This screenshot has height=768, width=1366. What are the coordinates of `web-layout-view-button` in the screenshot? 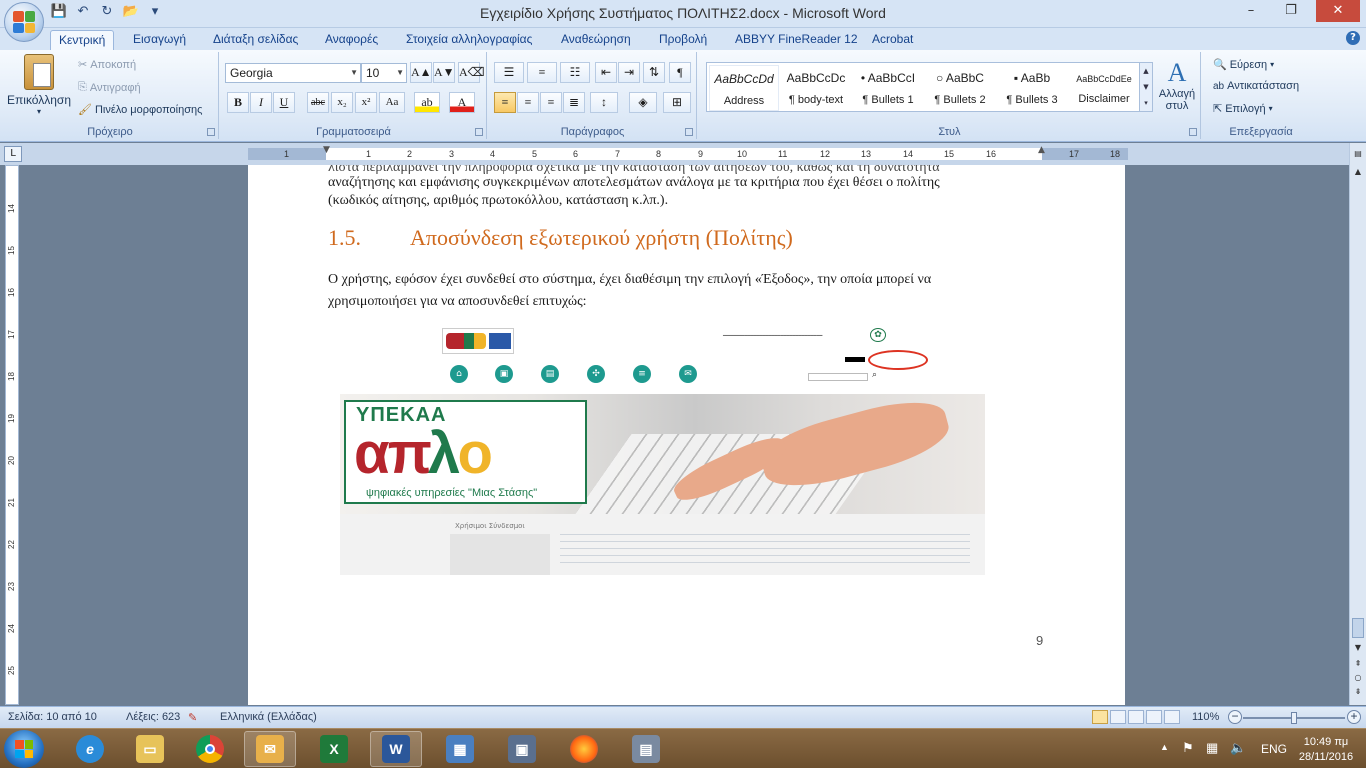 It's located at (1136, 717).